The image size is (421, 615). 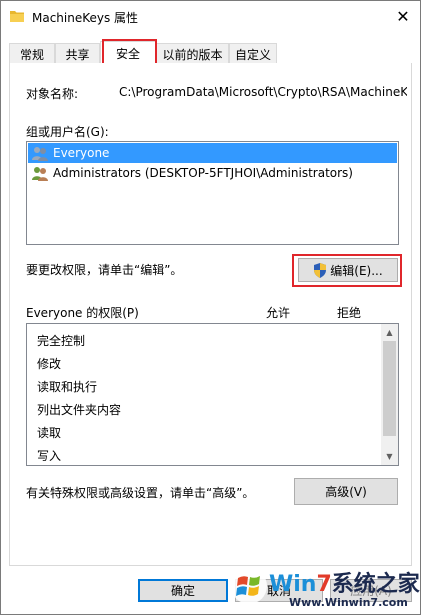 What do you see at coordinates (348, 602) in the screenshot?
I see `watermark-url: Www.Winwin7.com` at bounding box center [348, 602].